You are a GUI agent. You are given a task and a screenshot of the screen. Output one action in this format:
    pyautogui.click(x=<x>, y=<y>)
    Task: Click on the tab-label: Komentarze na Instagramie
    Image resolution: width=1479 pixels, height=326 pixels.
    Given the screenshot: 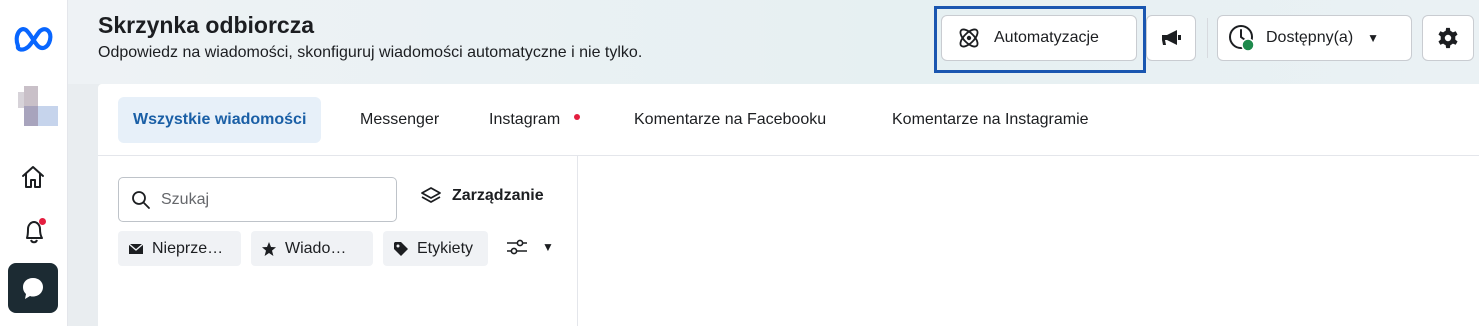 What is the action you would take?
    pyautogui.click(x=990, y=119)
    